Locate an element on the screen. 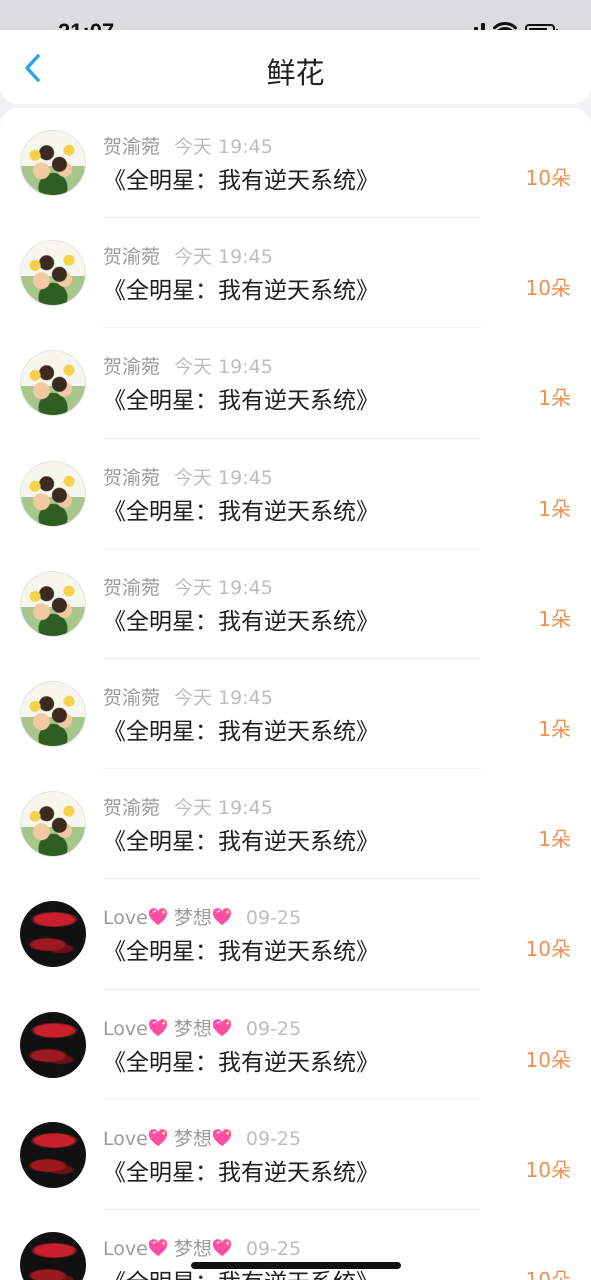  page-title: 鲜花 is located at coordinates (295, 73).